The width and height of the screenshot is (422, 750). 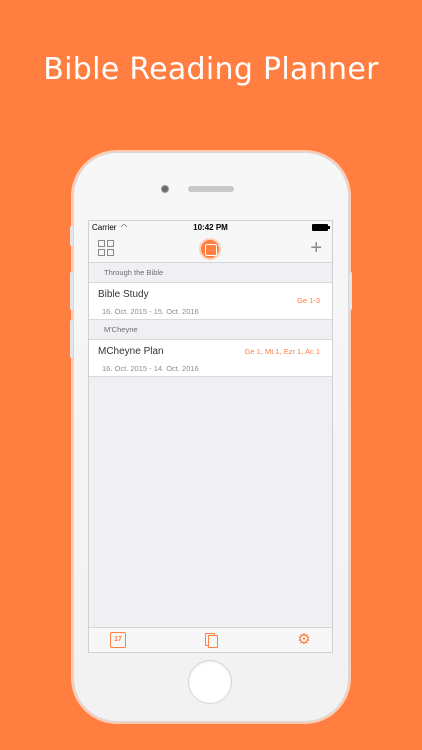 What do you see at coordinates (210, 682) in the screenshot?
I see `home-button` at bounding box center [210, 682].